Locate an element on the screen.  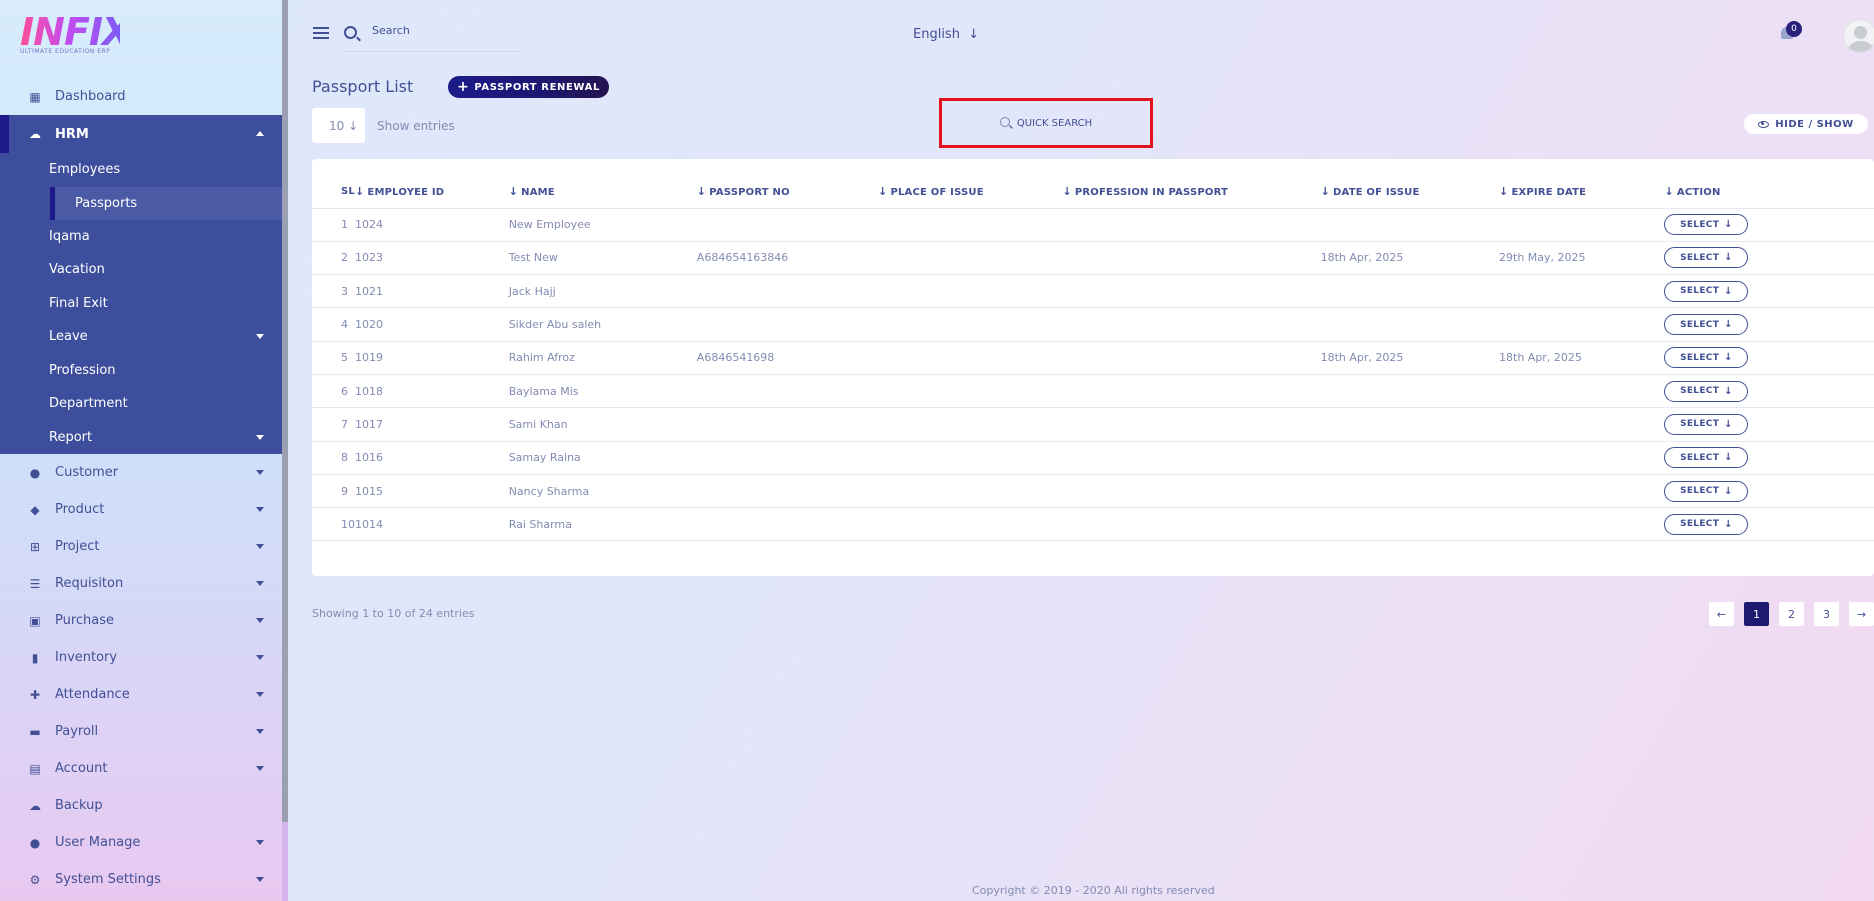
entries-label: Show entries is located at coordinates (416, 126).